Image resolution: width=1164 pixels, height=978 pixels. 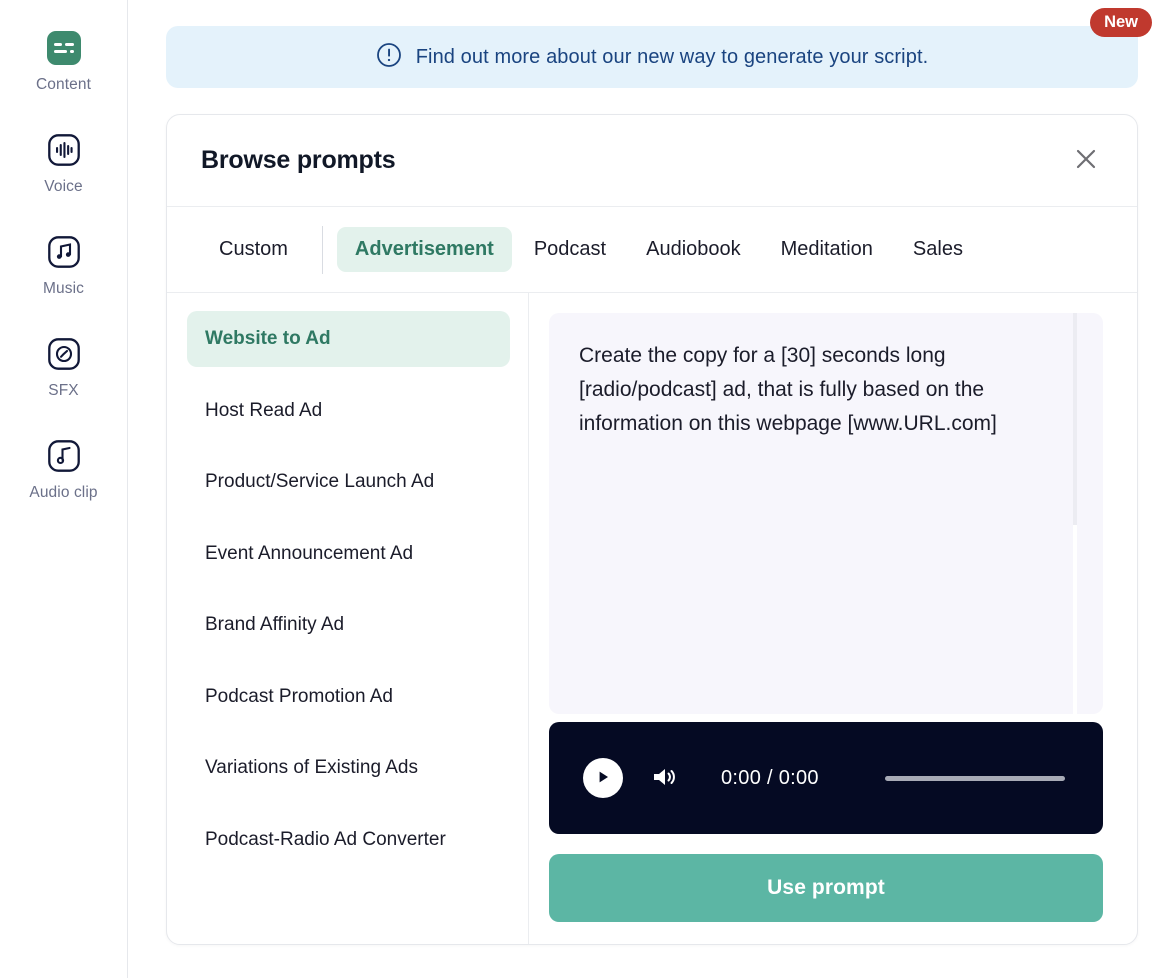 What do you see at coordinates (1121, 23) in the screenshot?
I see `status-badge: New` at bounding box center [1121, 23].